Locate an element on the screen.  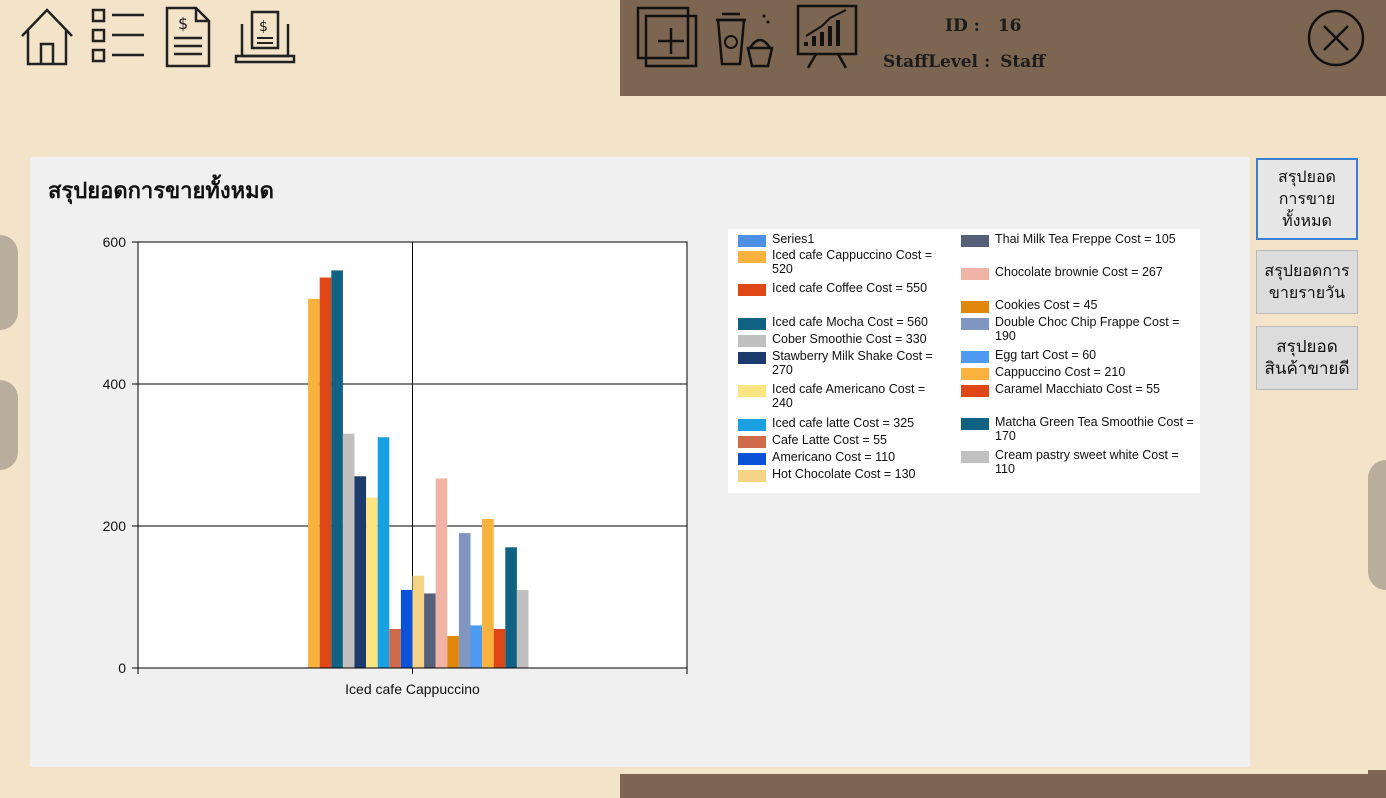
legend-label: Series1 is located at coordinates (793, 239).